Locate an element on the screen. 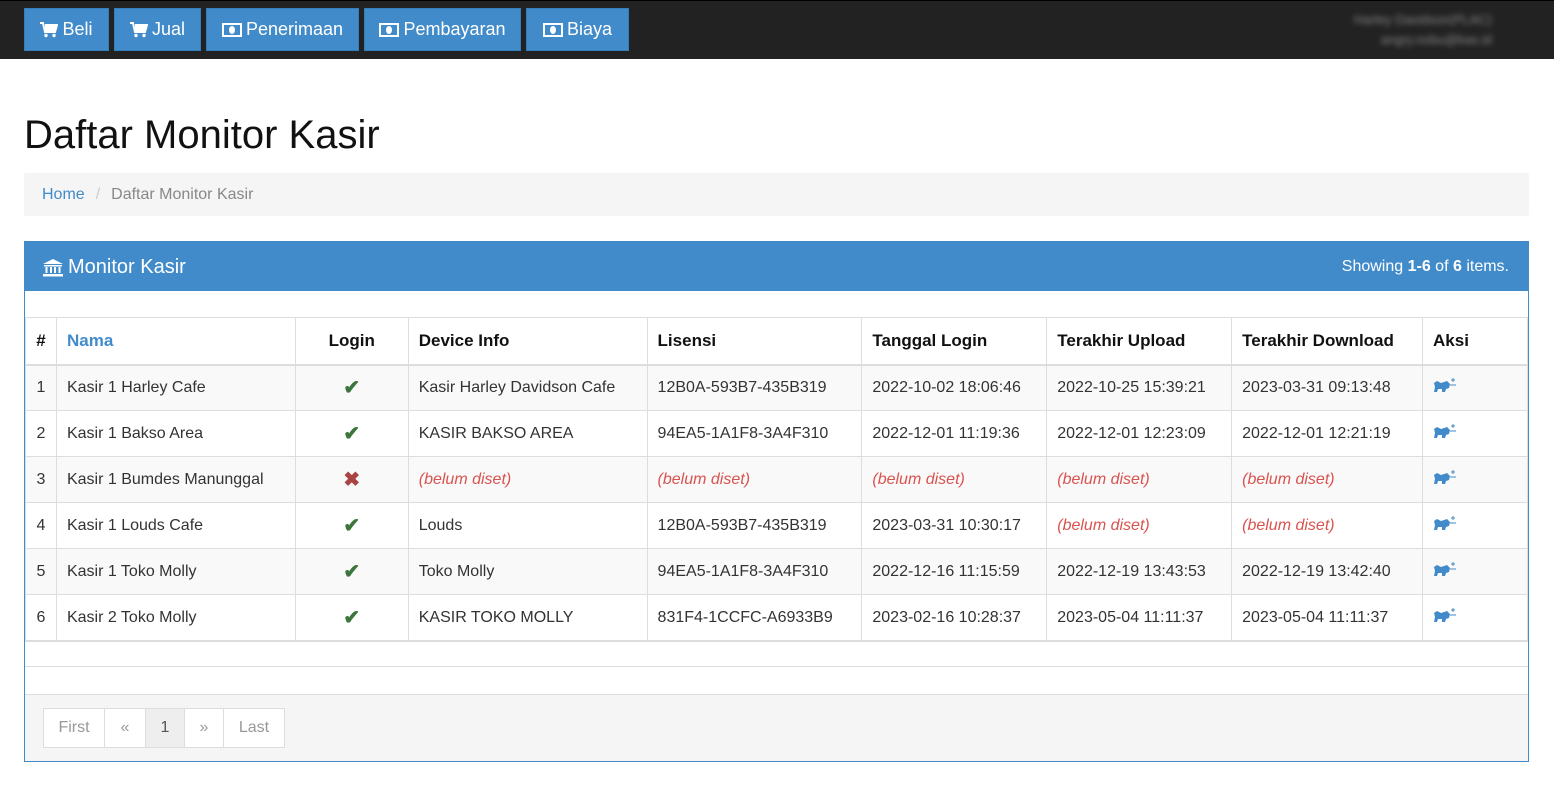  nav-button-pembayaran: Pembayaran is located at coordinates (442, 29).